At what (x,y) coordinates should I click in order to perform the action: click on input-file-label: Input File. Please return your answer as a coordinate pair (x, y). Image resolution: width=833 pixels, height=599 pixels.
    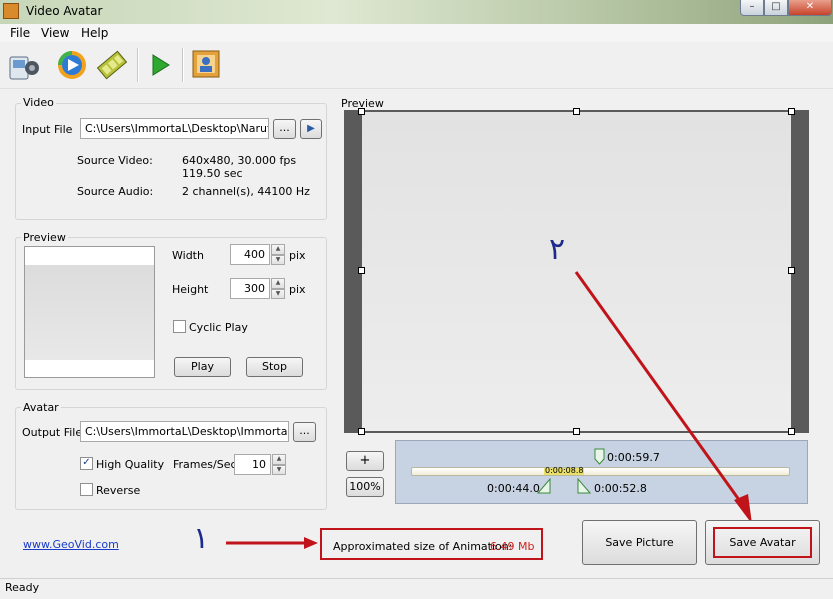
    Looking at the image, I should click on (47, 129).